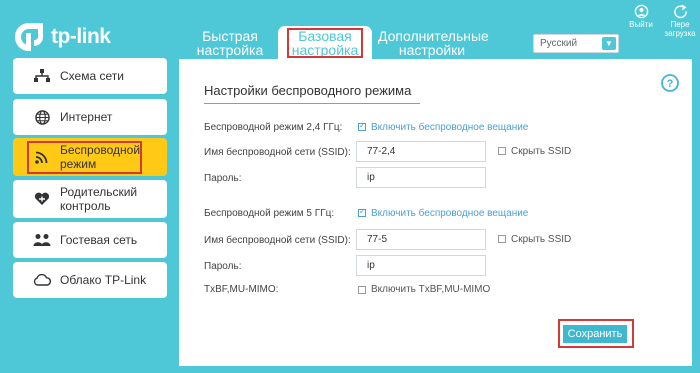 This screenshot has height=373, width=700. Describe the element at coordinates (371, 177) in the screenshot. I see `band24-password-value: ip` at that location.